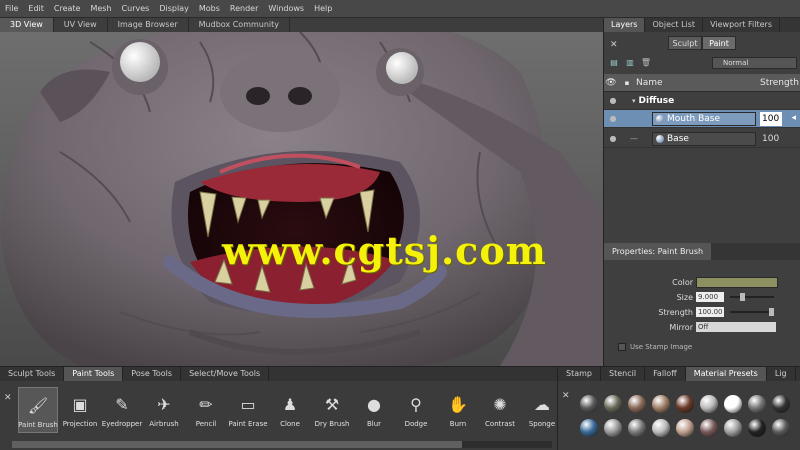 The height and width of the screenshot is (450, 800). I want to click on menu-mesh: Mesh, so click(100, 9).